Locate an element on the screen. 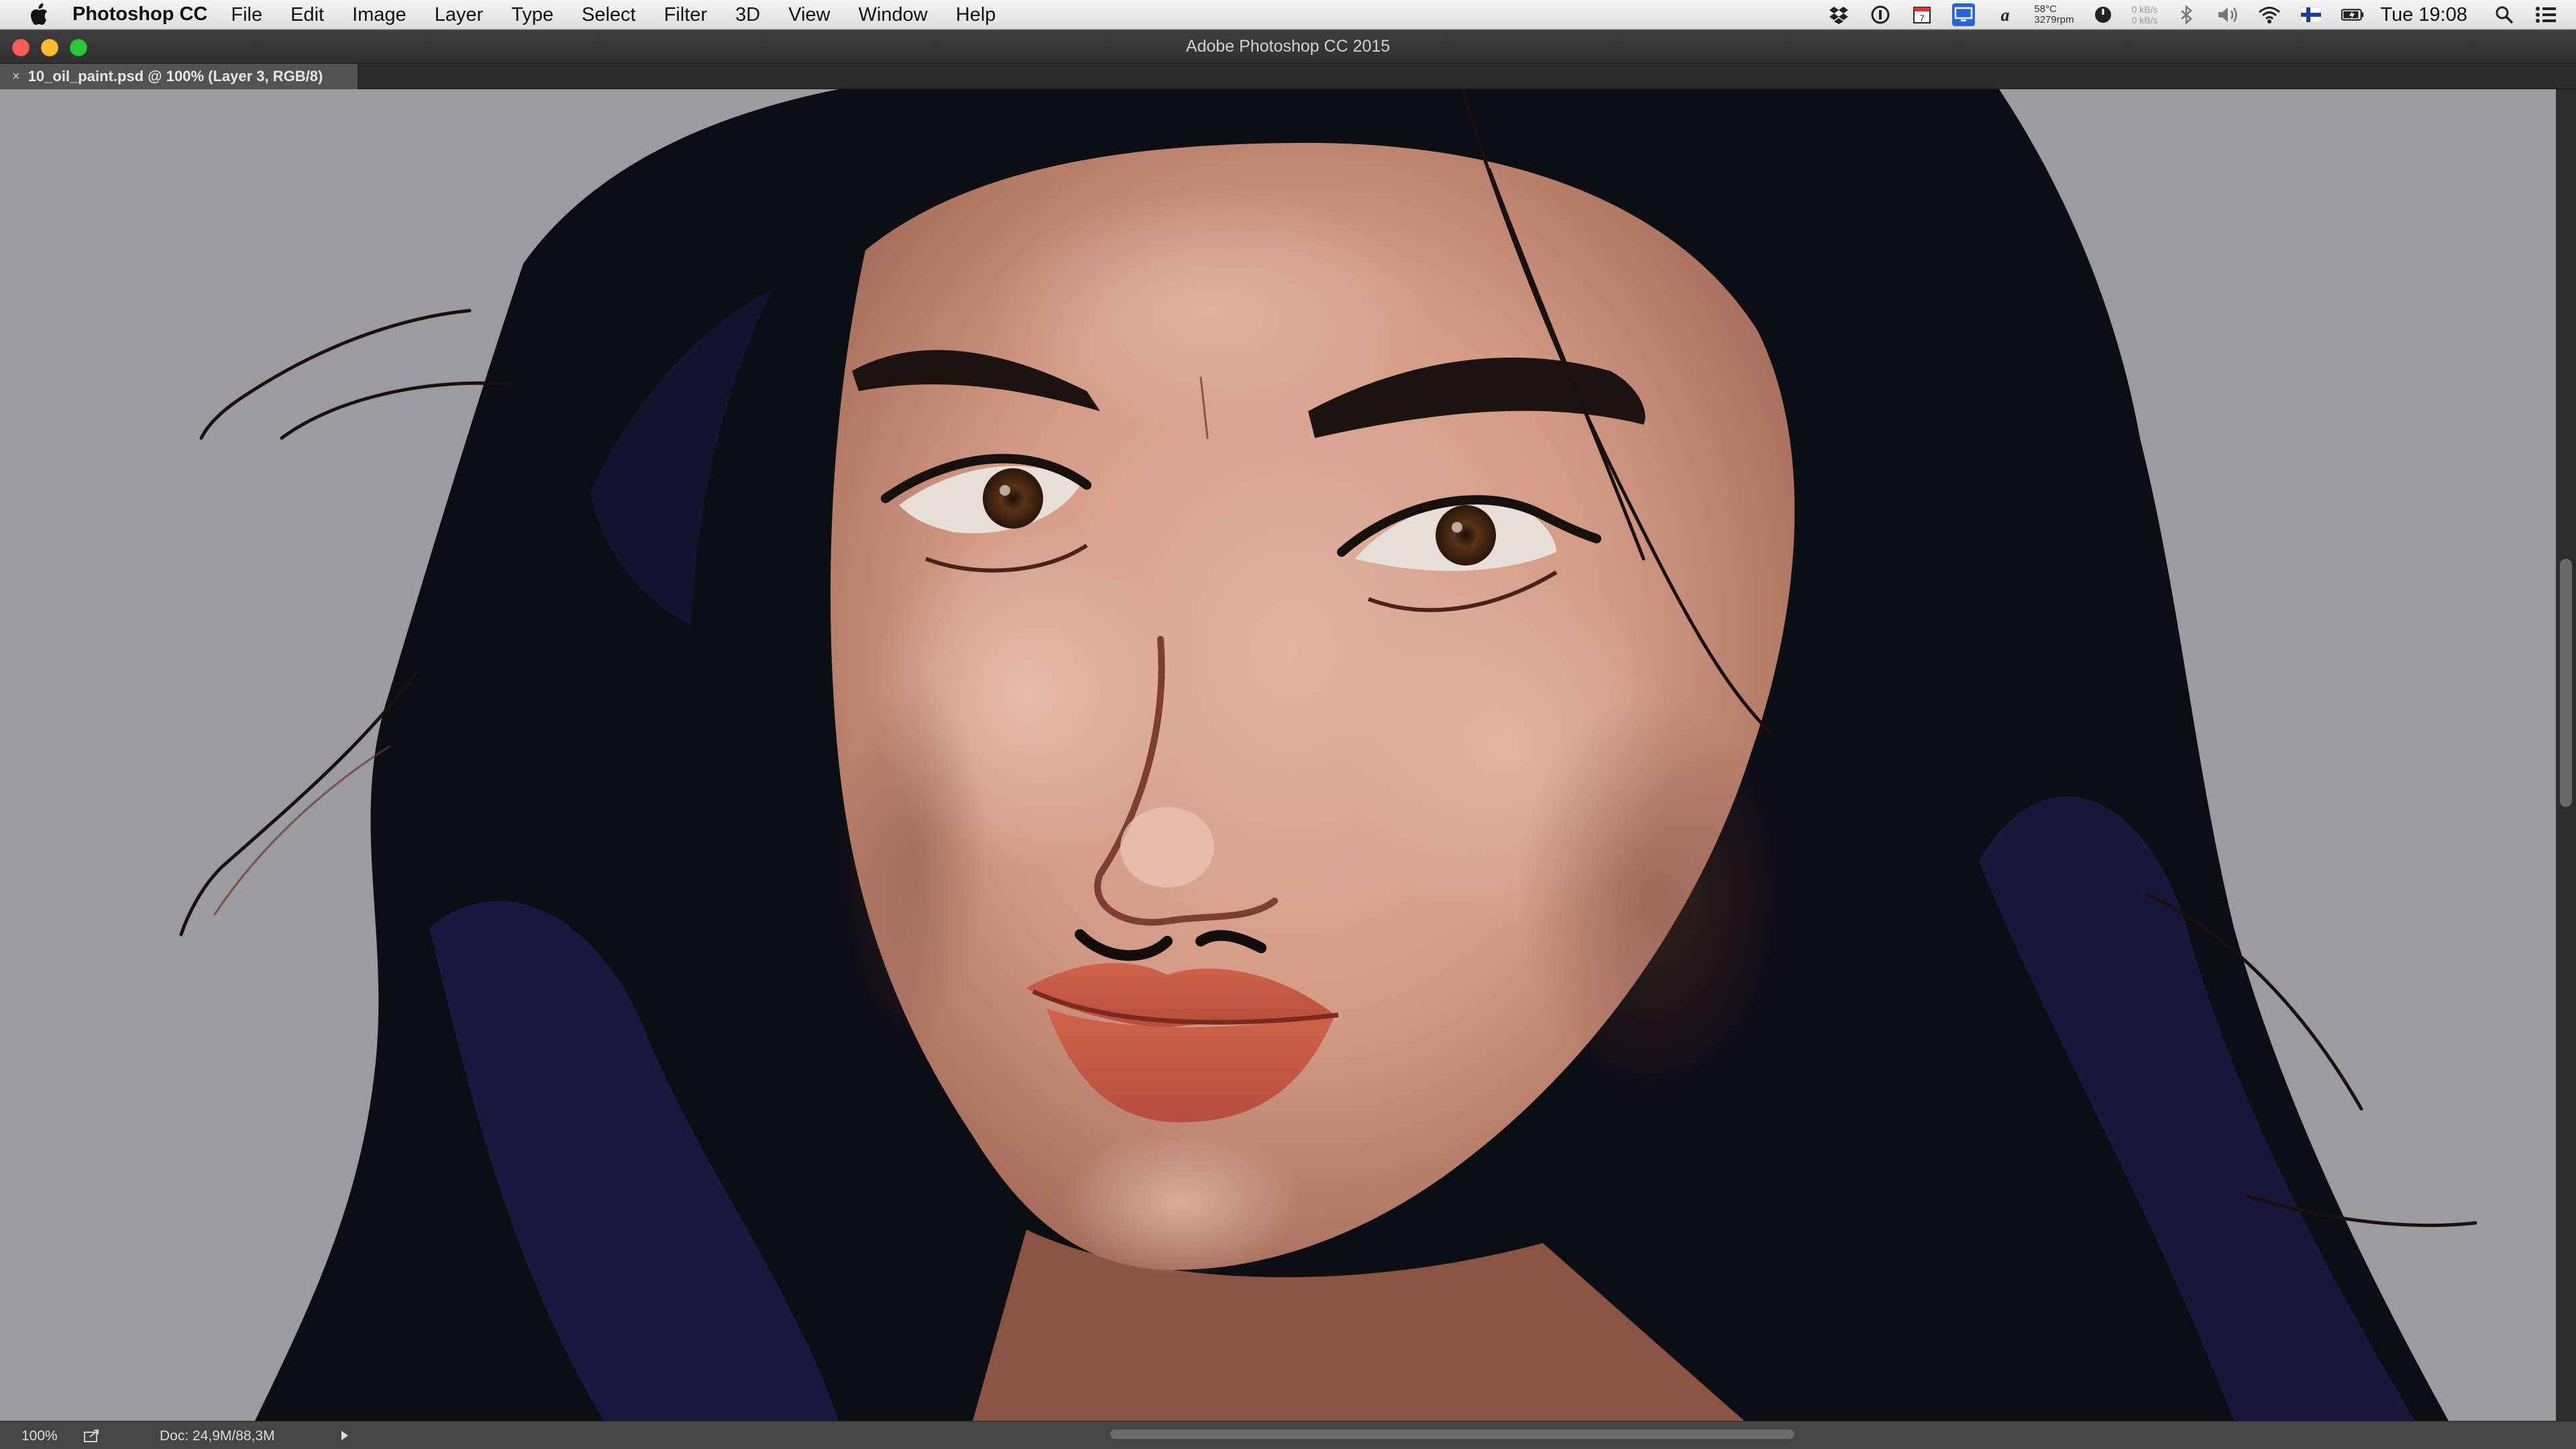 The height and width of the screenshot is (1449, 2576). window-controls is located at coordinates (55, 47).